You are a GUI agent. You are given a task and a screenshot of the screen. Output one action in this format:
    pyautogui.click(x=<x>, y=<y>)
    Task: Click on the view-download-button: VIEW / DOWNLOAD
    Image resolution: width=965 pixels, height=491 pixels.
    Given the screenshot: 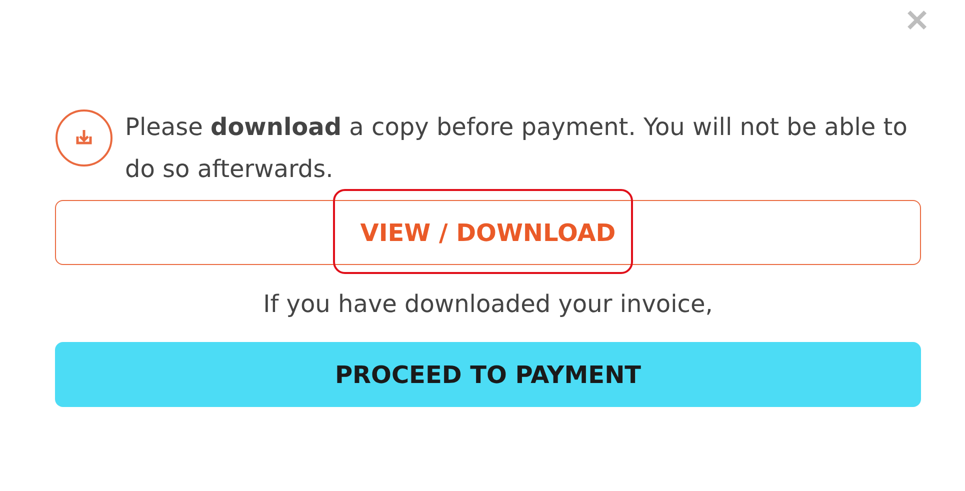 What is the action you would take?
    pyautogui.click(x=488, y=232)
    